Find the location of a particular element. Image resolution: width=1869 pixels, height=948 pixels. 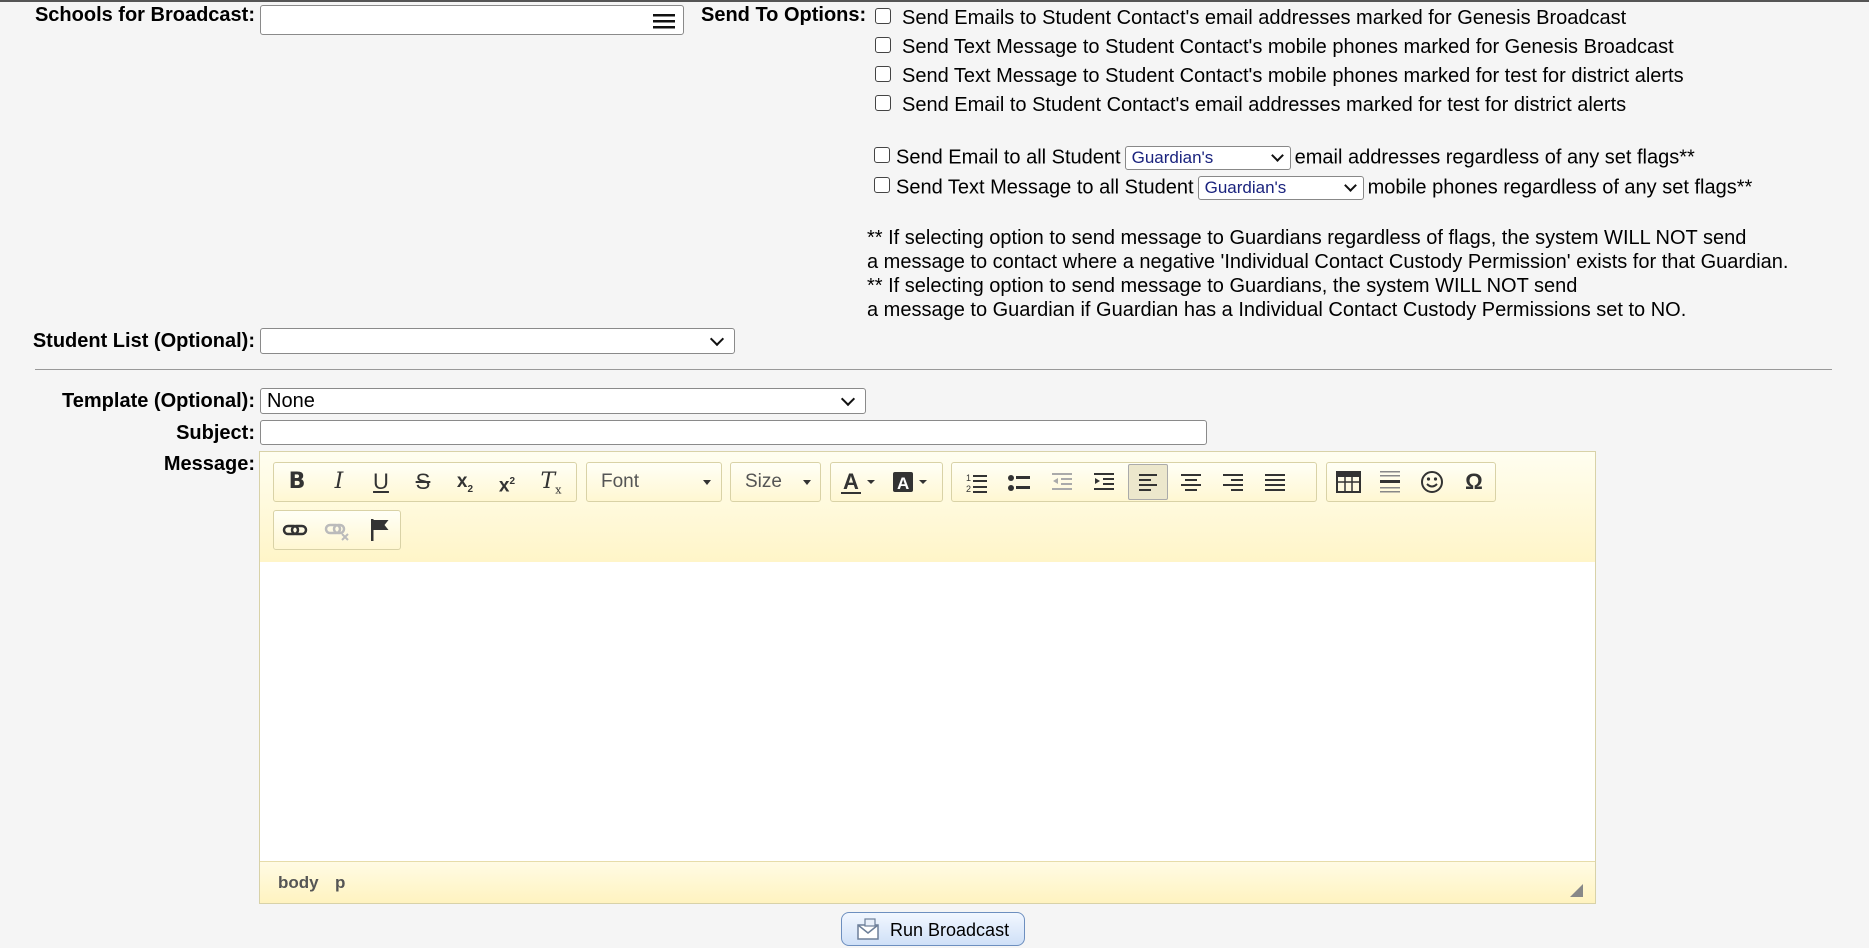

all-email-prefix: Send Email to all Student is located at coordinates (1008, 157).